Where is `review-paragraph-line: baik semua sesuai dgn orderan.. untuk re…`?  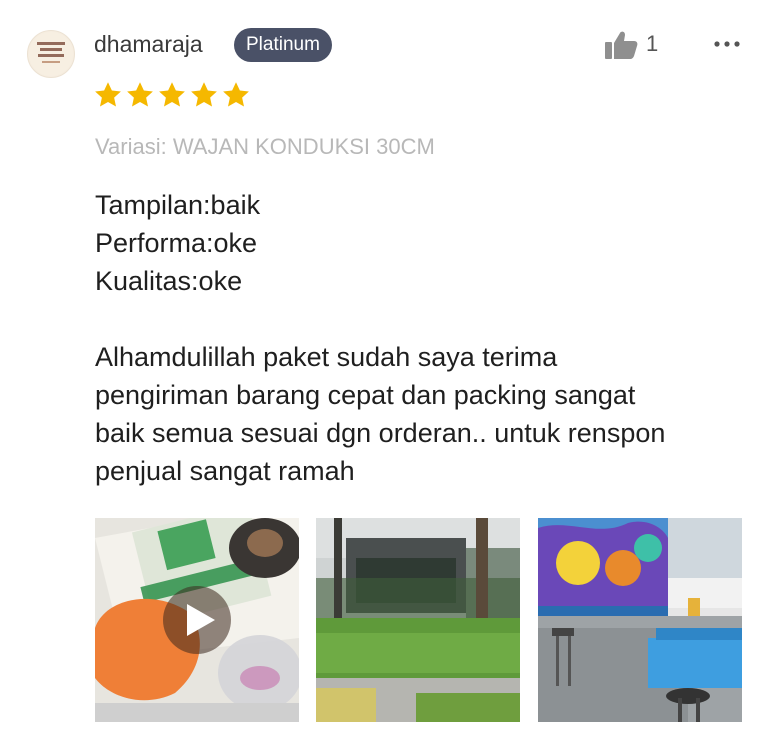 review-paragraph-line: baik semua sesuai dgn orderan.. untuk re… is located at coordinates (380, 433).